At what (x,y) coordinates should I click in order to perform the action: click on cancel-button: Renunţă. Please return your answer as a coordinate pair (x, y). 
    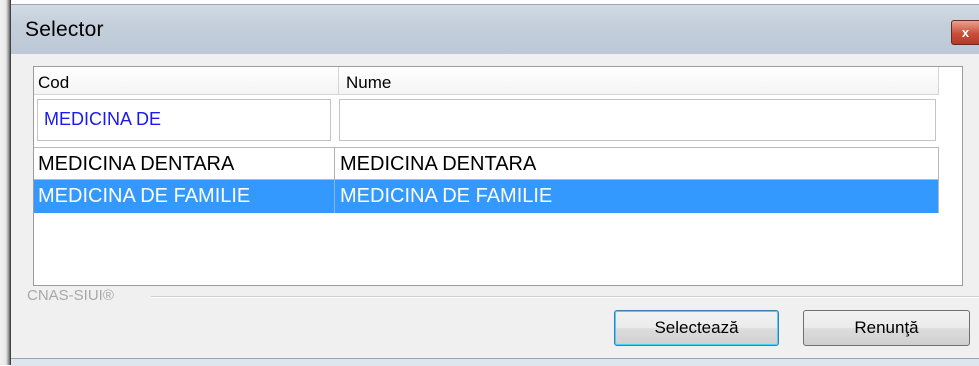
    Looking at the image, I should click on (886, 328).